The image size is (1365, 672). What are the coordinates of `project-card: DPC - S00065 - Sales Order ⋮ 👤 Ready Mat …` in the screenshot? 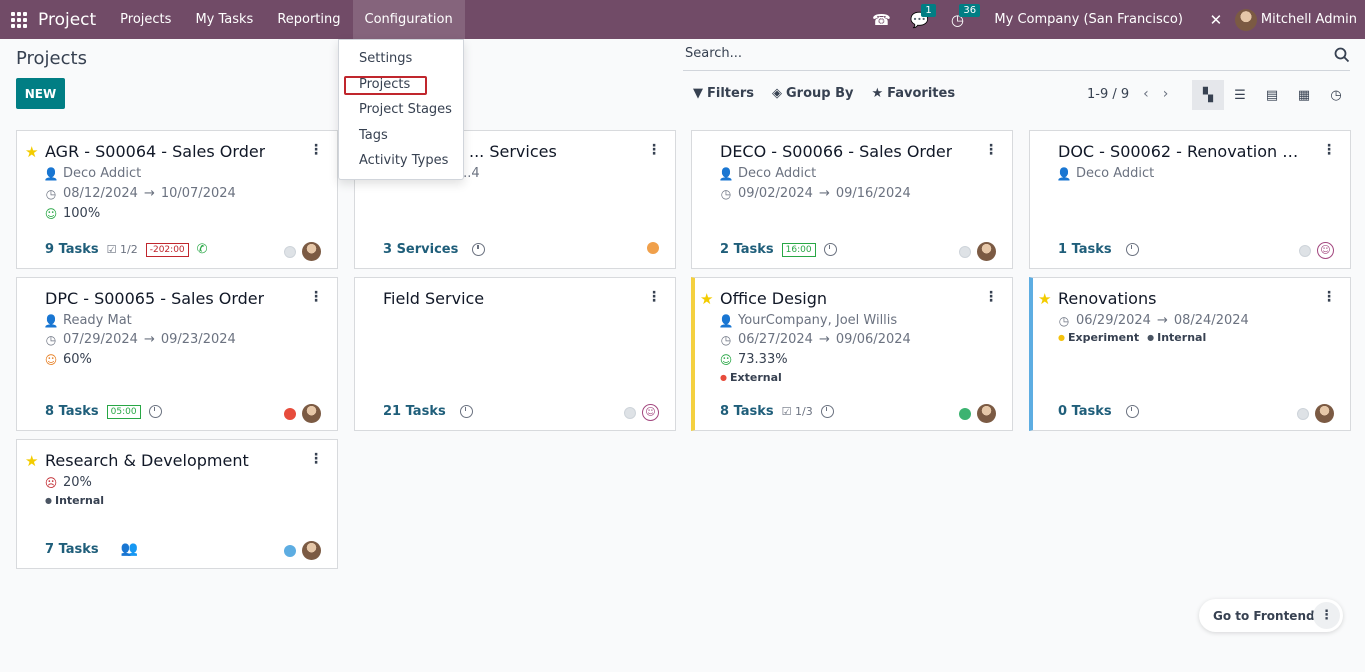 It's located at (177, 354).